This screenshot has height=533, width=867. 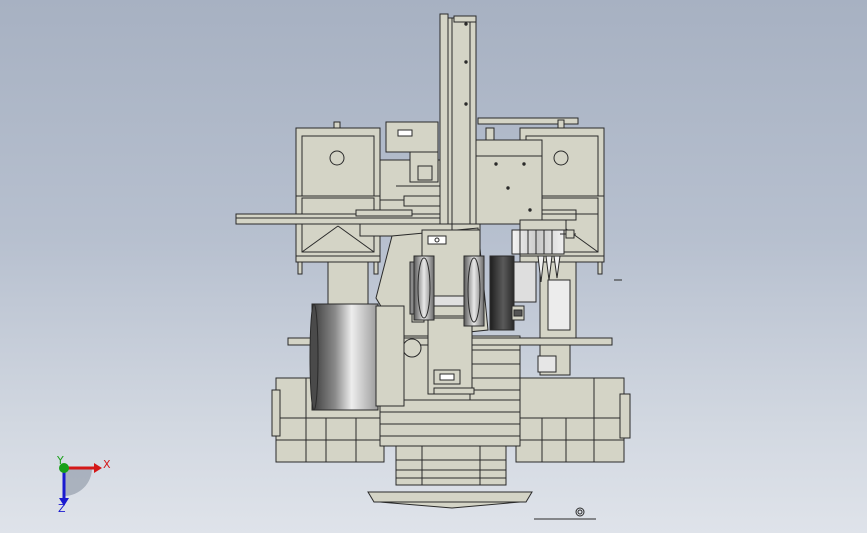 What do you see at coordinates (481, 505) in the screenshot?
I see `base-plate` at bounding box center [481, 505].